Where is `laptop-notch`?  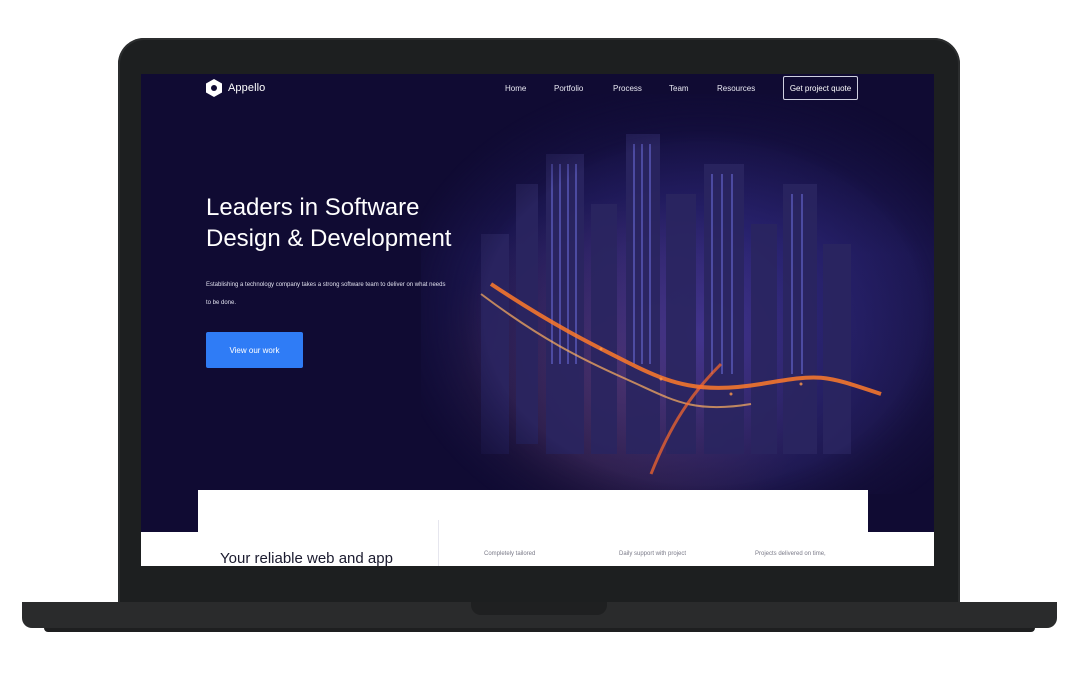 laptop-notch is located at coordinates (539, 608).